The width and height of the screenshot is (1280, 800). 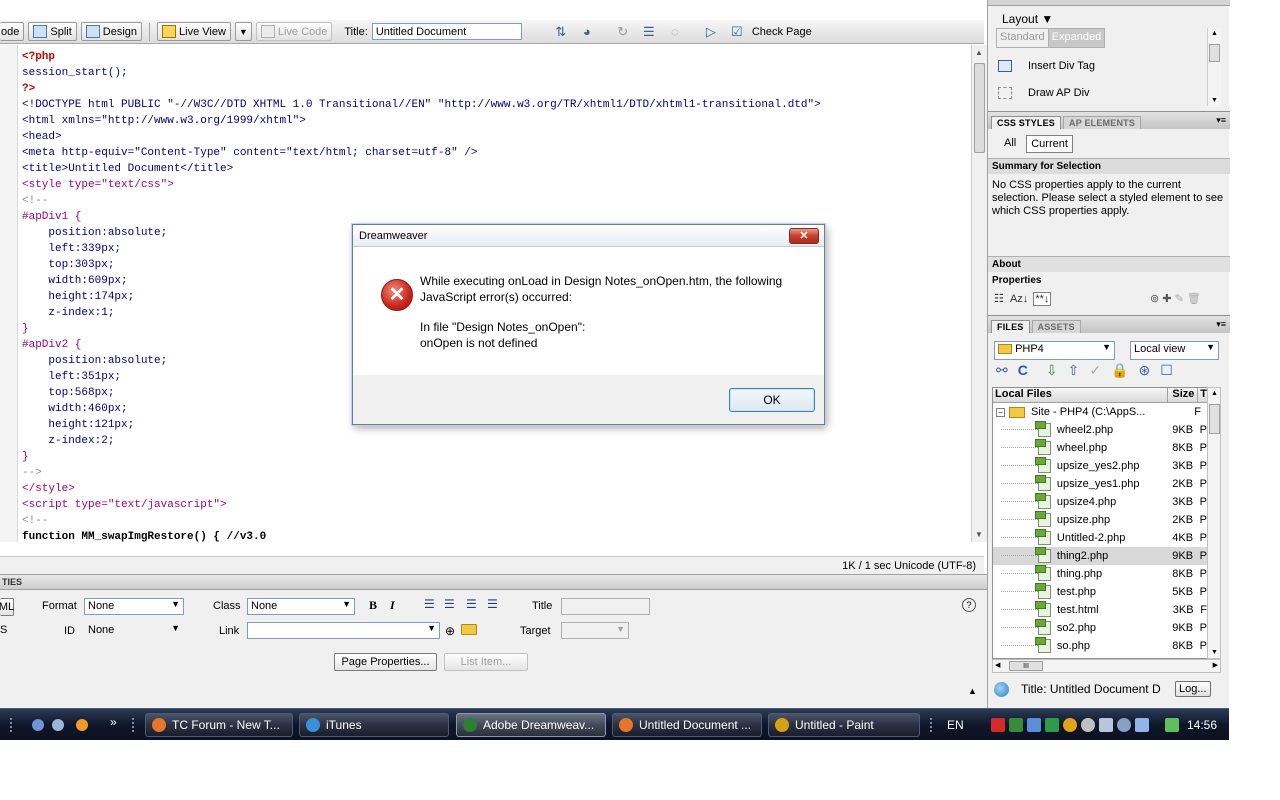 What do you see at coordinates (373, 605) in the screenshot?
I see `bold-button: B` at bounding box center [373, 605].